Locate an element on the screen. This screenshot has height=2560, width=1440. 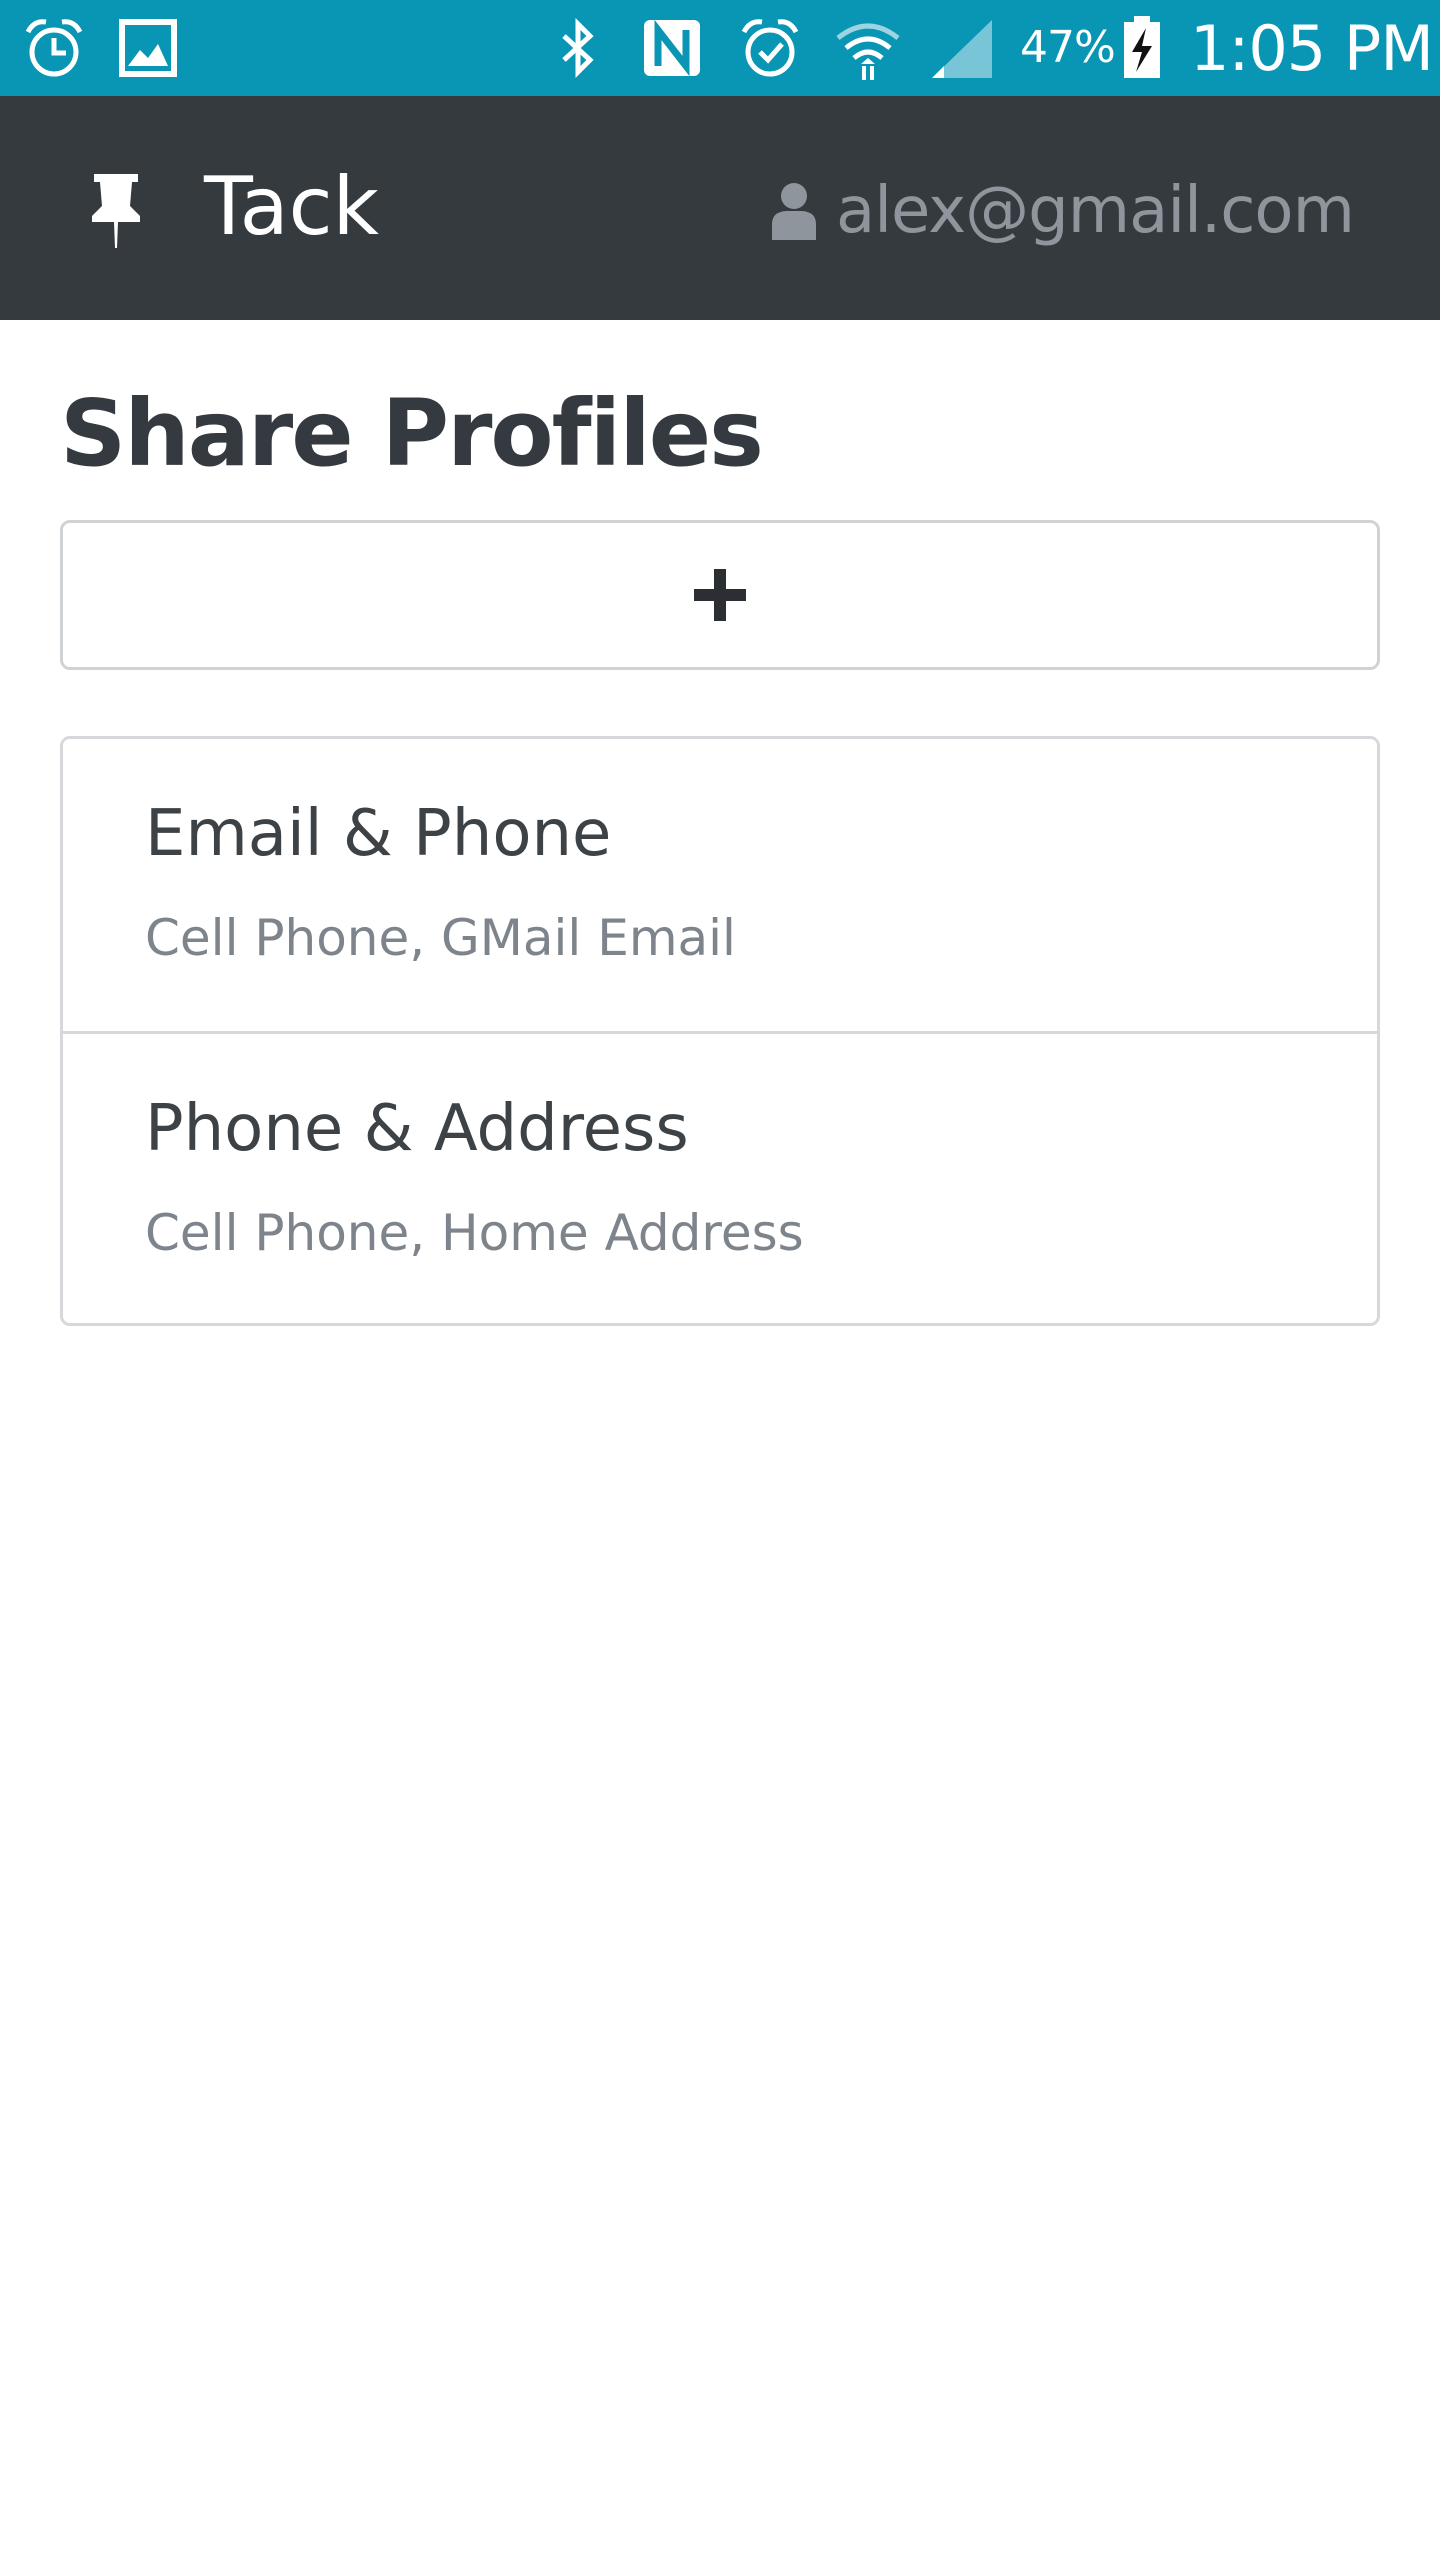
profile-name: Phone & Address is located at coordinates (417, 1129).